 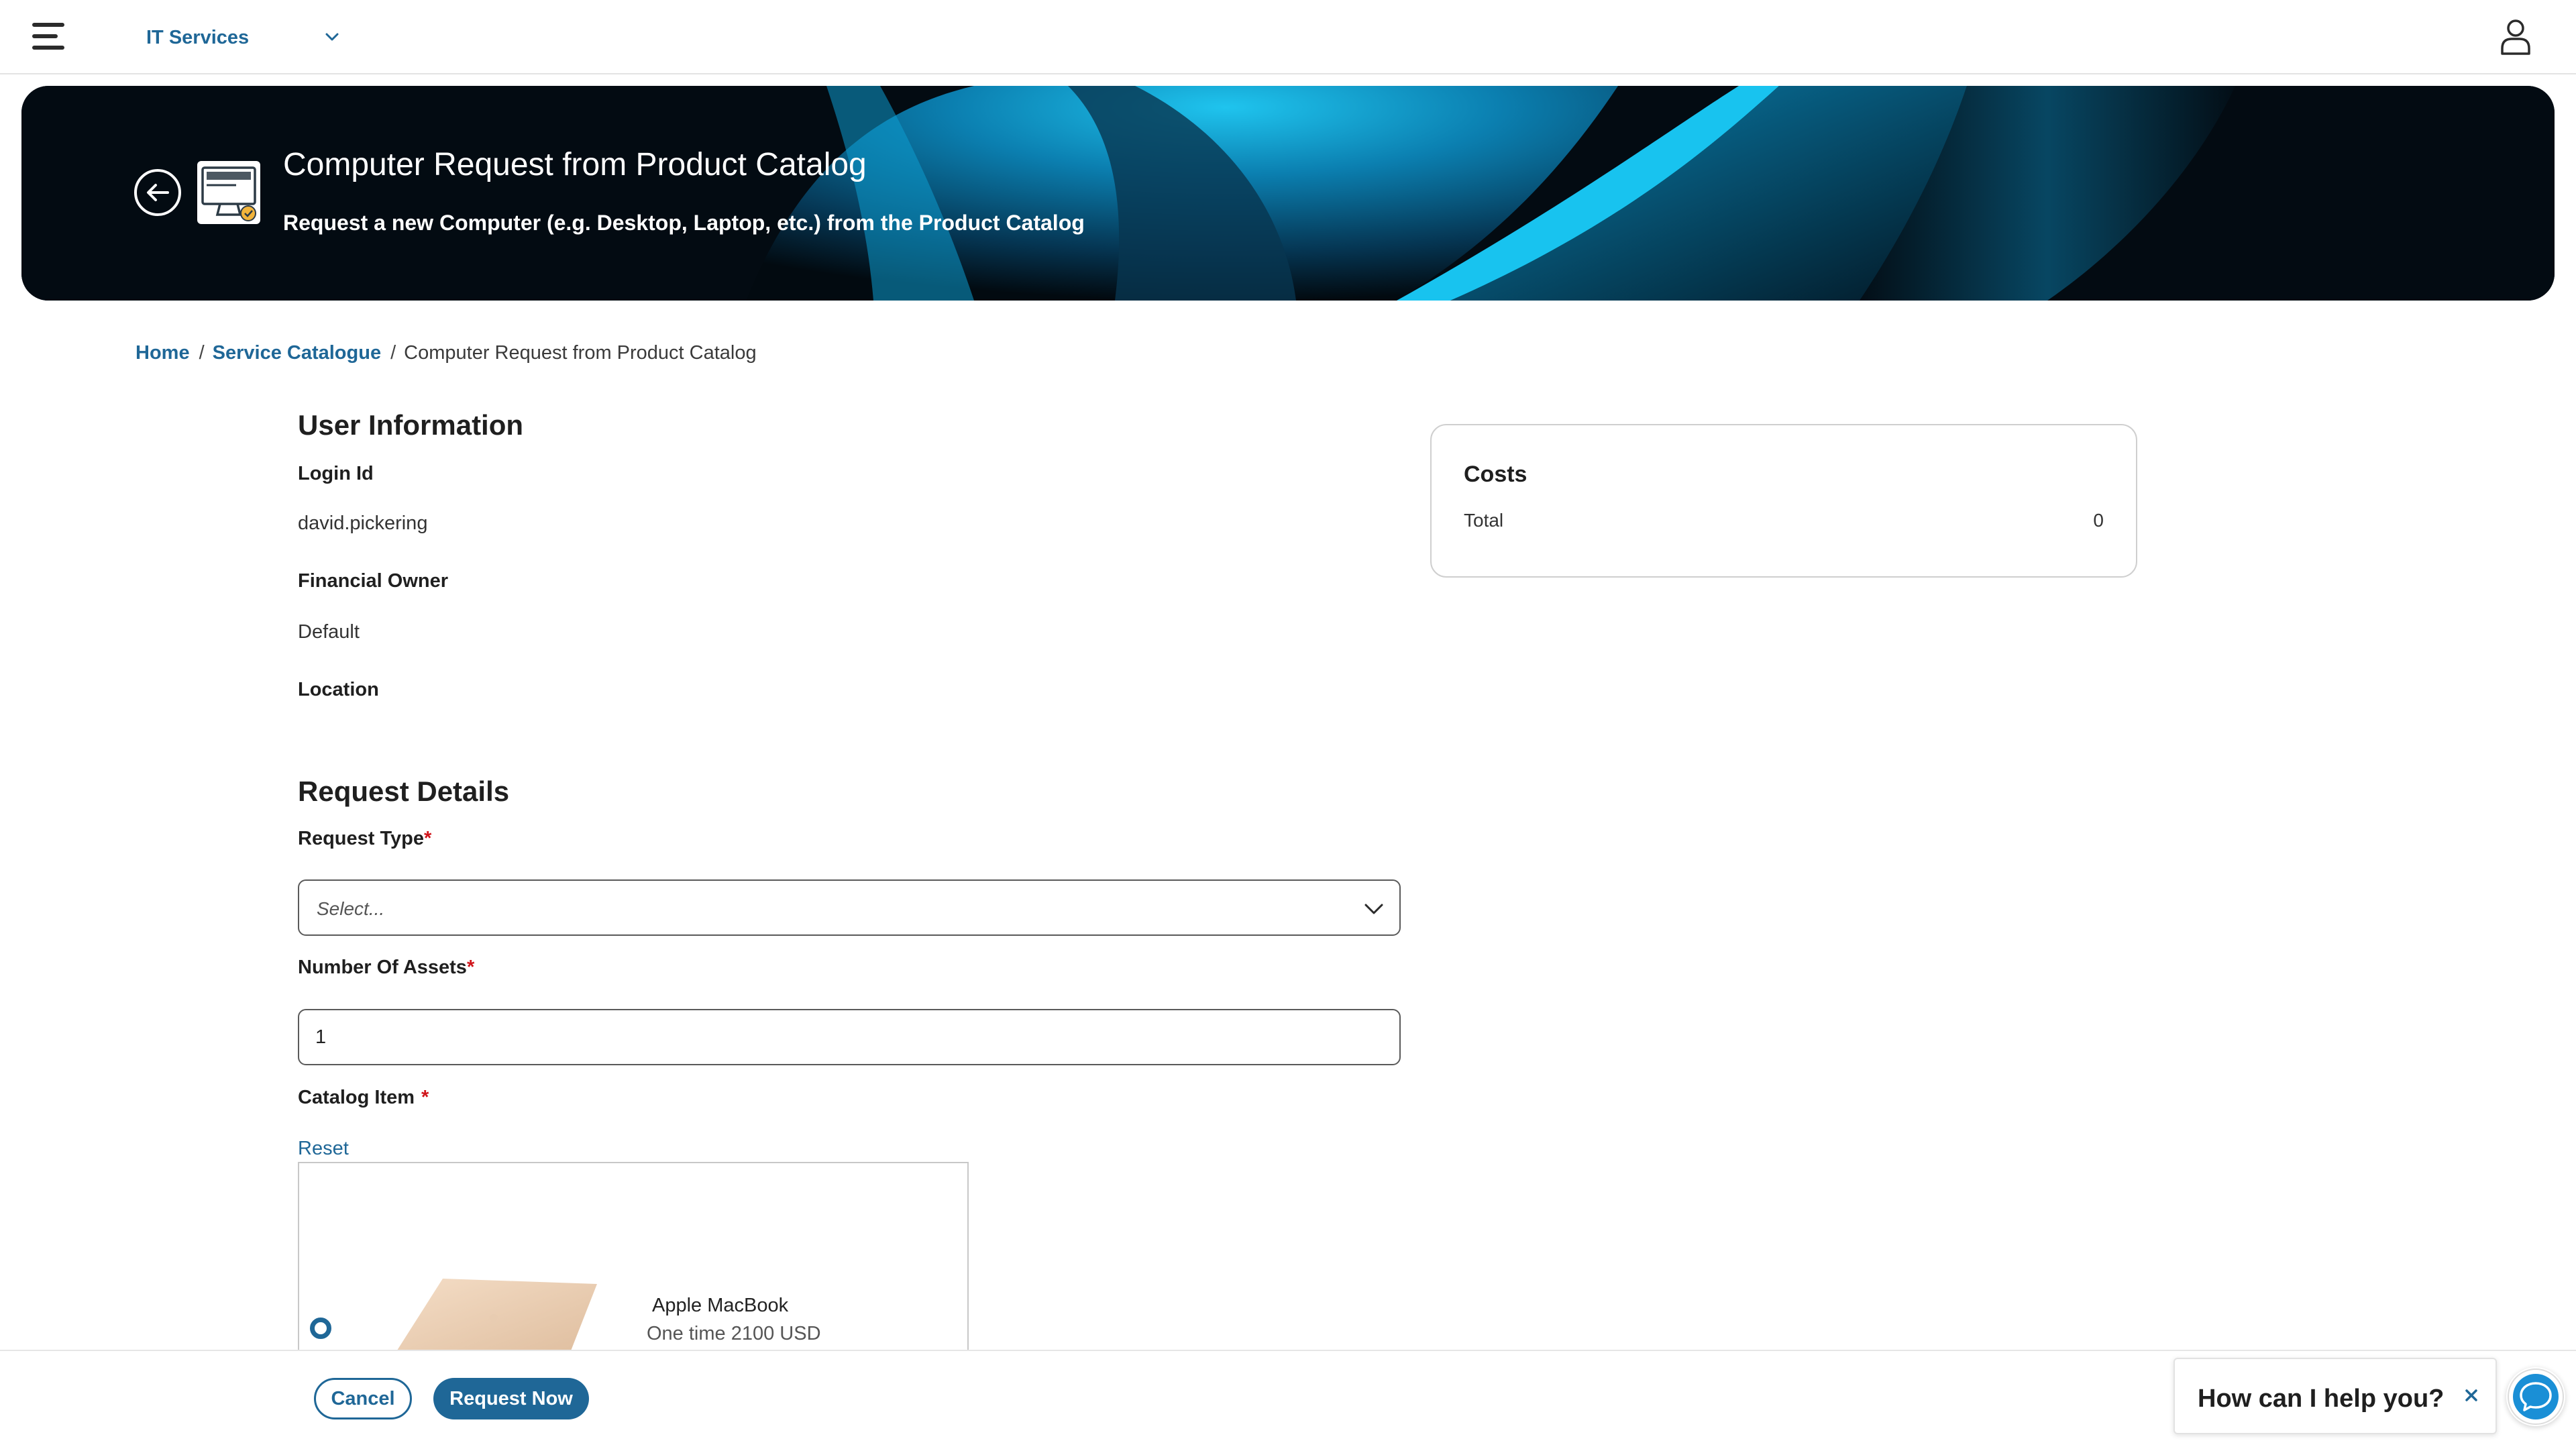 I want to click on laptop-product-image, so click(x=496, y=1315).